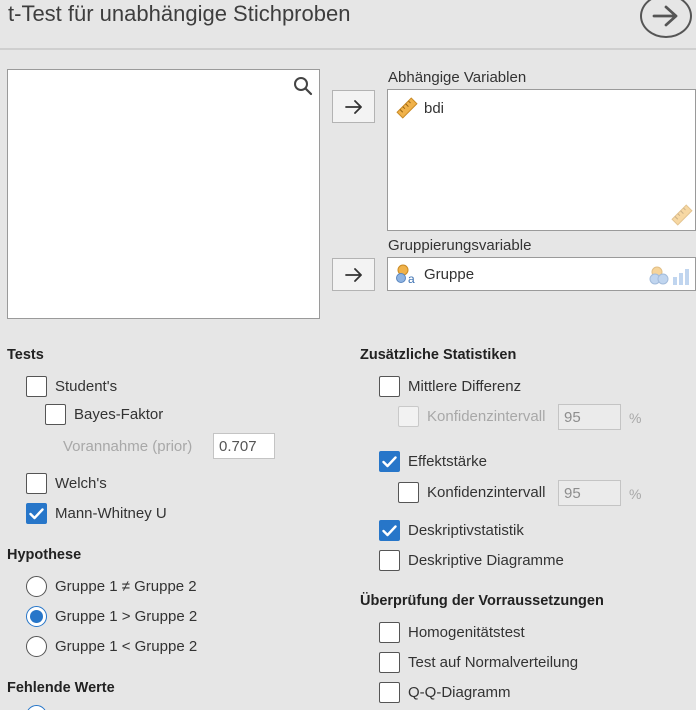 Image resolution: width=696 pixels, height=710 pixels. Describe the element at coordinates (389, 386) in the screenshot. I see `mean-difference-checkbox` at that location.